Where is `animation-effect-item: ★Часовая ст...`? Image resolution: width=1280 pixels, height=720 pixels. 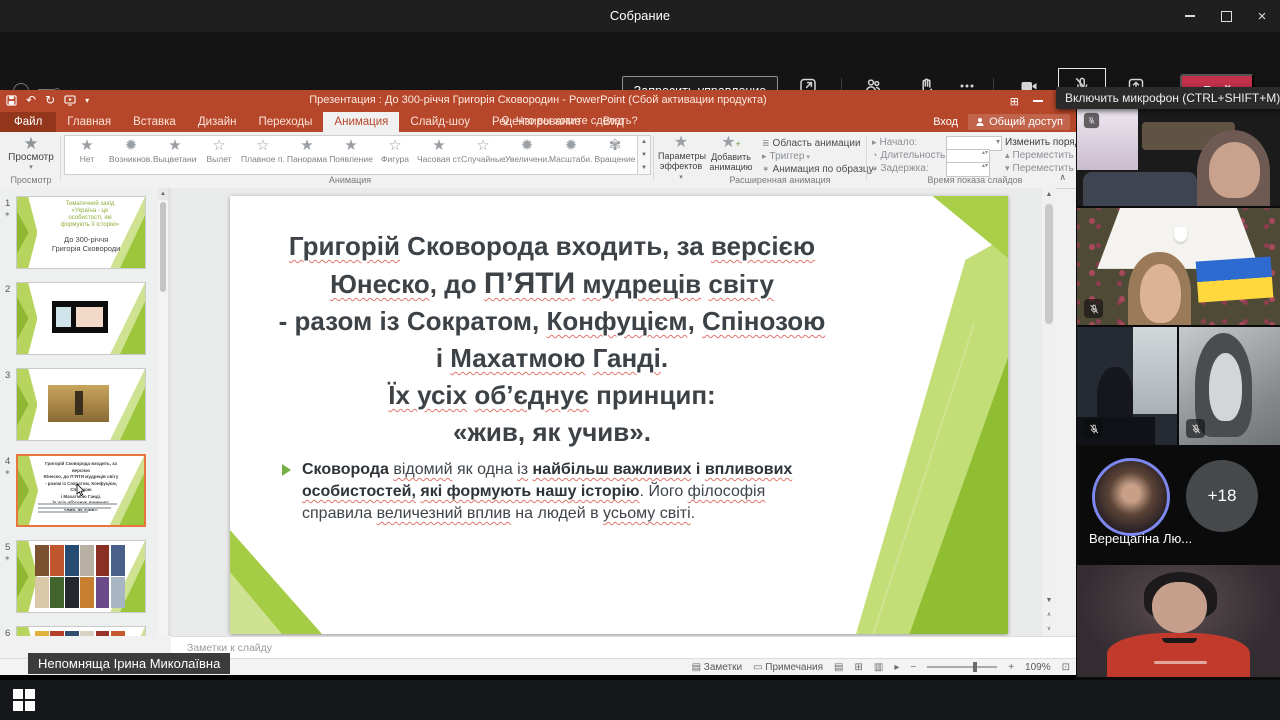
animation-effect-item: ★Часовая ст... is located at coordinates (439, 155).